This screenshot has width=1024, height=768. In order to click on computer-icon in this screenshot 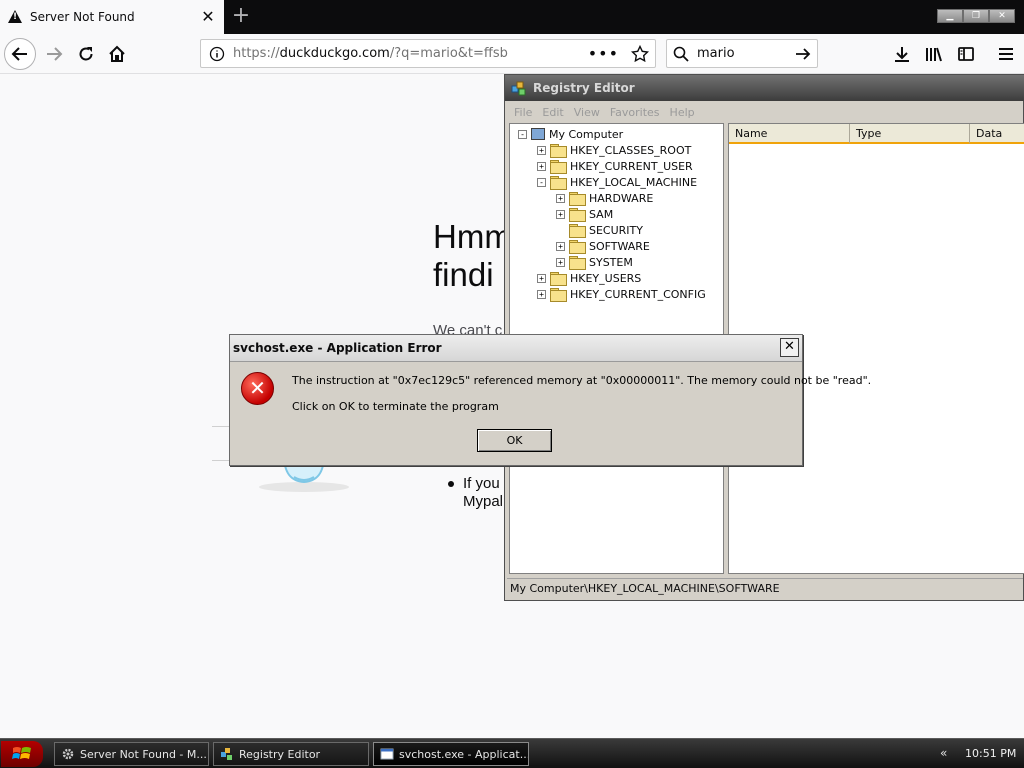, I will do `click(538, 134)`.